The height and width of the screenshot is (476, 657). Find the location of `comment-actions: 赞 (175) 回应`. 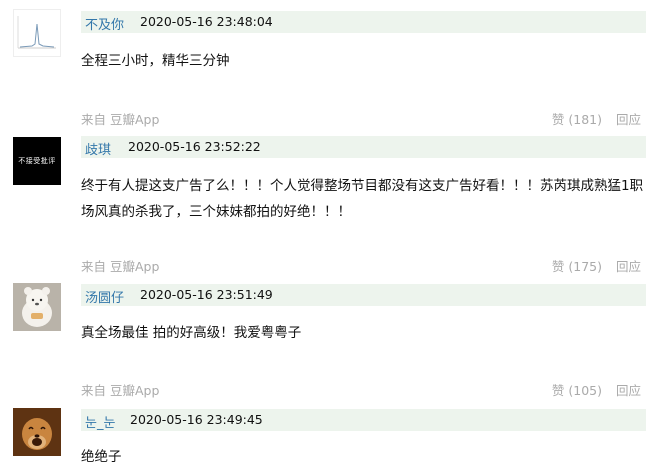

comment-actions: 赞 (175) 回应 is located at coordinates (596, 265).